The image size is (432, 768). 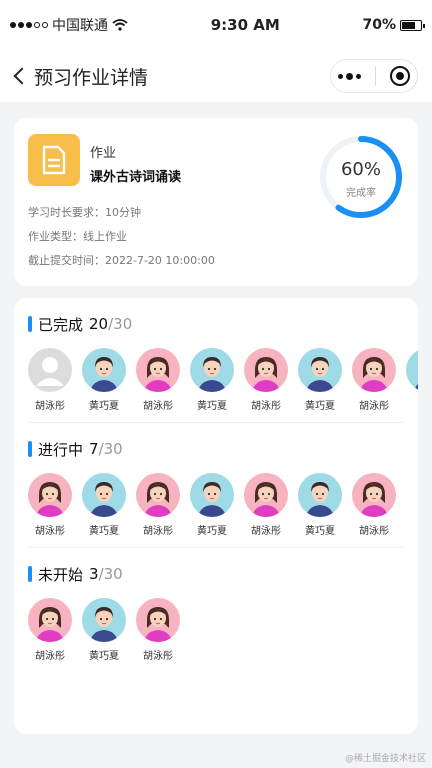 I want to click on section-done-count: 7, so click(x=94, y=449).